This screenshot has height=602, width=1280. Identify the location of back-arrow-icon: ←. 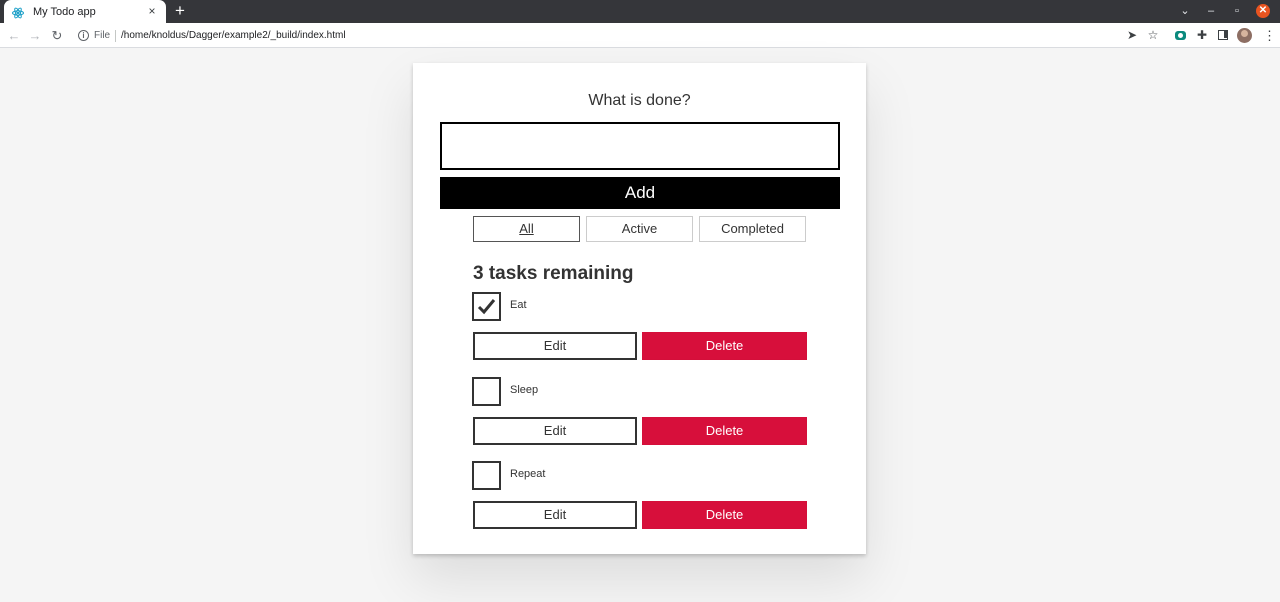
(14, 35).